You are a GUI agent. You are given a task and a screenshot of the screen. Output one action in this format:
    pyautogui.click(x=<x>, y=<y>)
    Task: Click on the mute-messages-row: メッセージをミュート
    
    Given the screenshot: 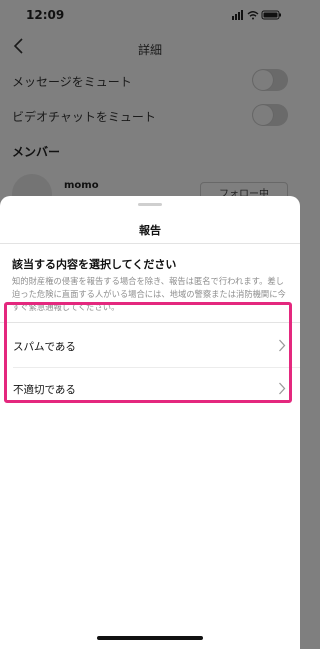 What is the action you would take?
    pyautogui.click(x=150, y=81)
    